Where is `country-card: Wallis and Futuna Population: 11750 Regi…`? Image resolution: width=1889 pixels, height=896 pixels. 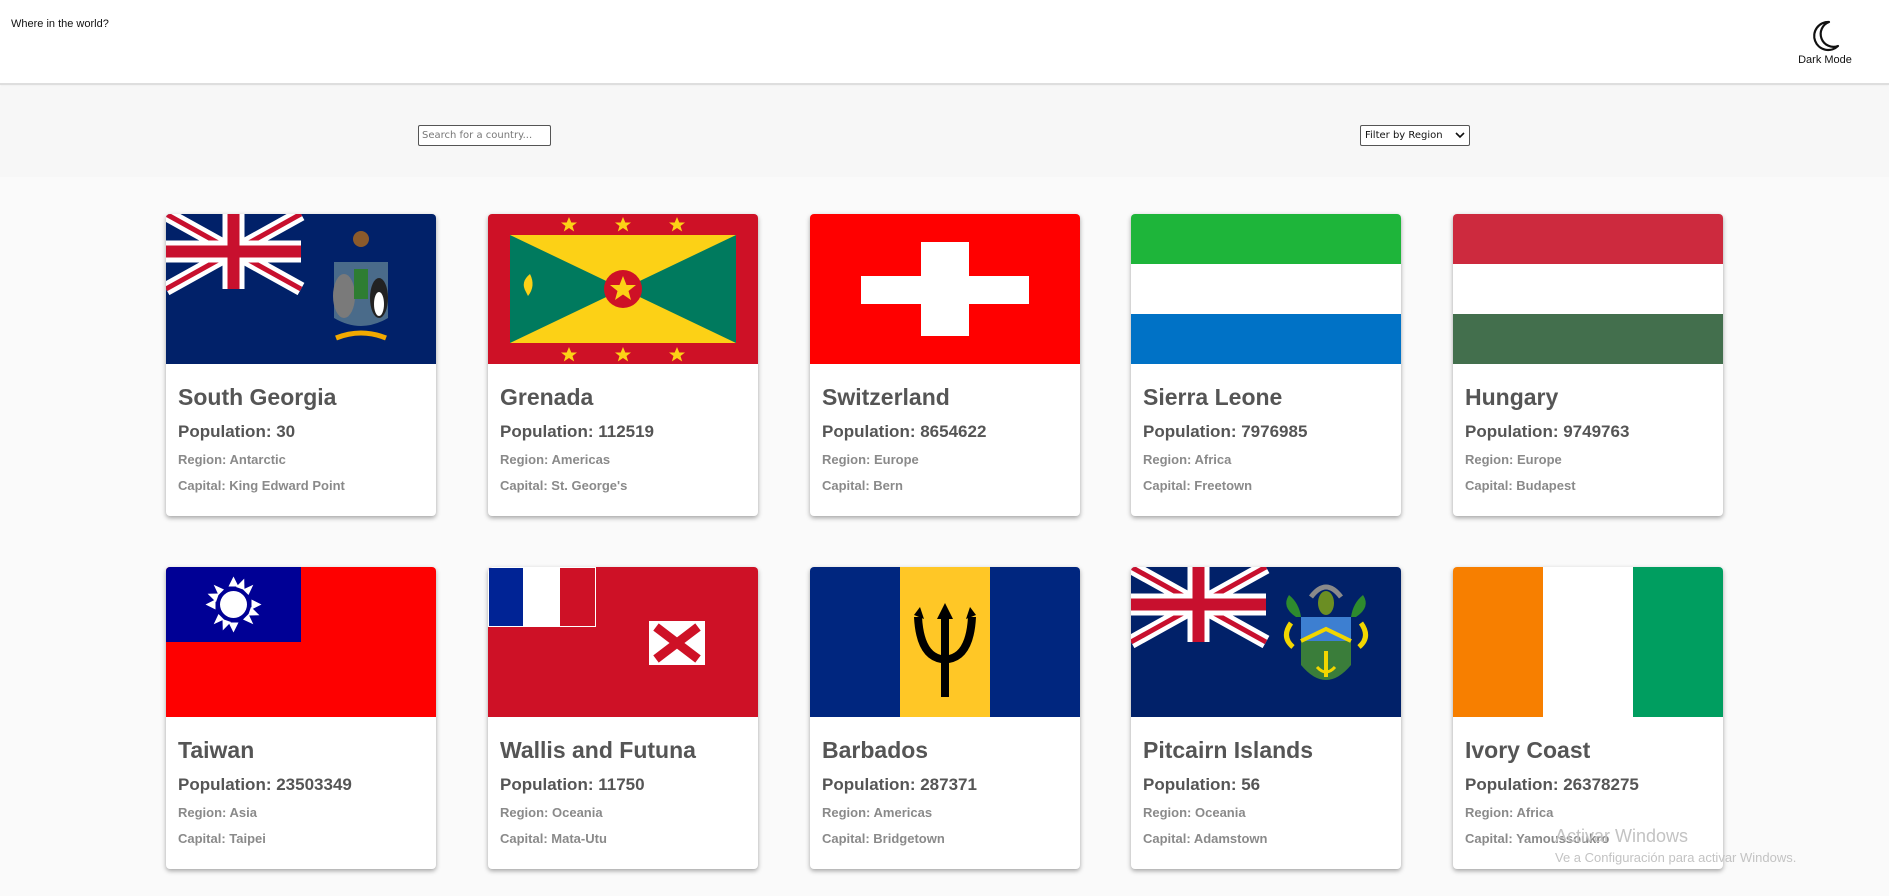 country-card: Wallis and Futuna Population: 11750 Regi… is located at coordinates (623, 718).